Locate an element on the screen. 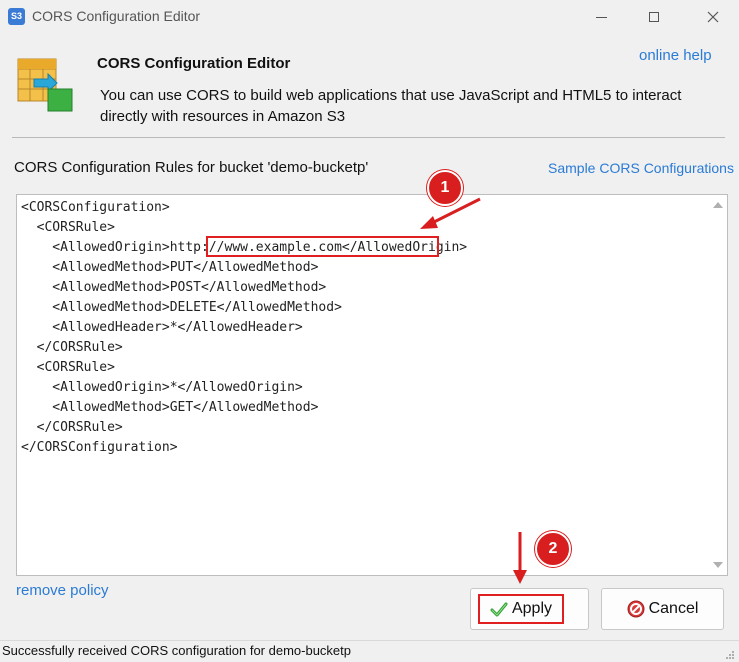  apply-label: Apply is located at coordinates (532, 608).